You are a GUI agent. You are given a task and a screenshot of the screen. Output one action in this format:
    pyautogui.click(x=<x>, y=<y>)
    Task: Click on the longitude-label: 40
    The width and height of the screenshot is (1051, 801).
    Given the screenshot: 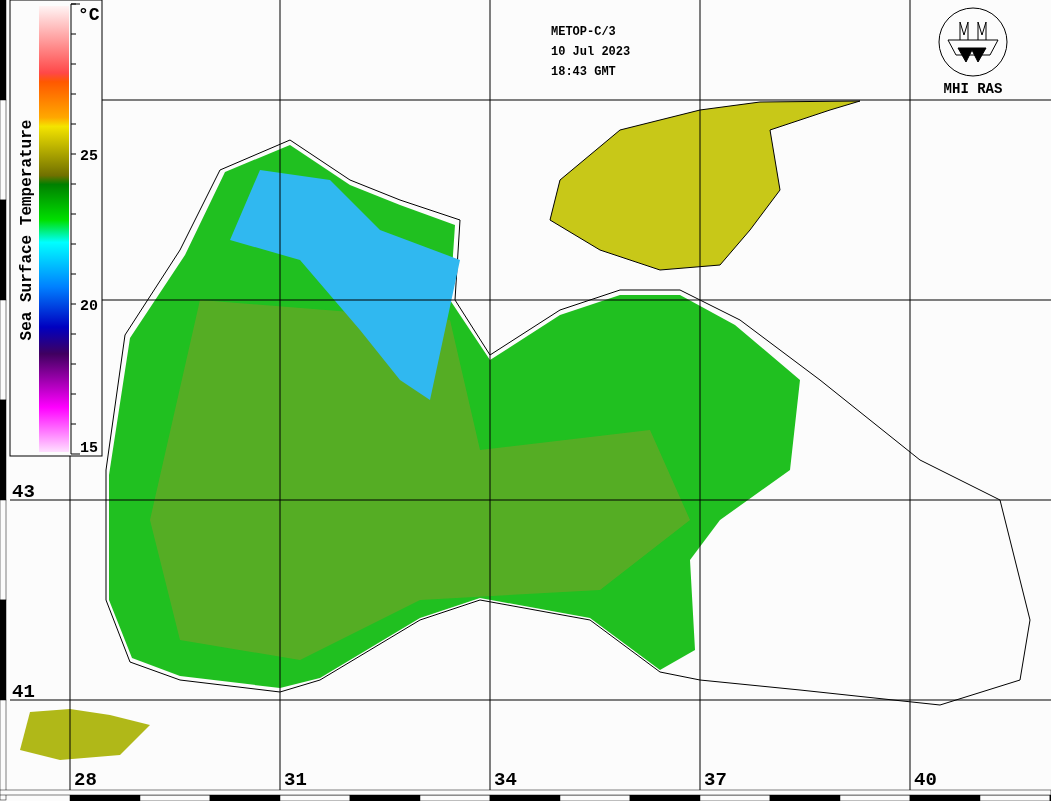 What is the action you would take?
    pyautogui.click(x=925, y=780)
    